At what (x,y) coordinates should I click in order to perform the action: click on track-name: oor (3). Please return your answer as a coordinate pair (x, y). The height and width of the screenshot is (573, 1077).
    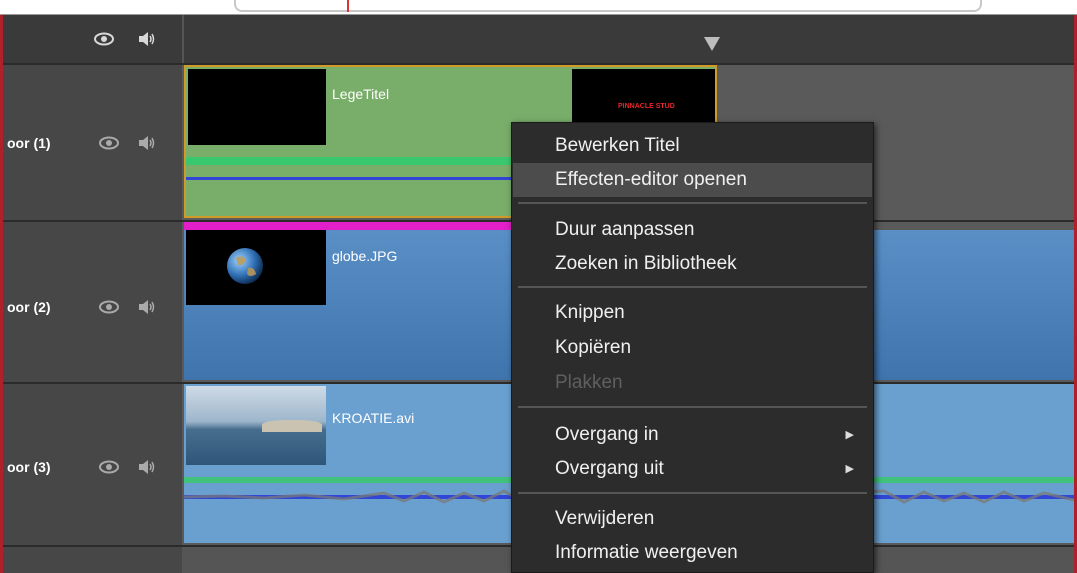
    Looking at the image, I should click on (29, 467).